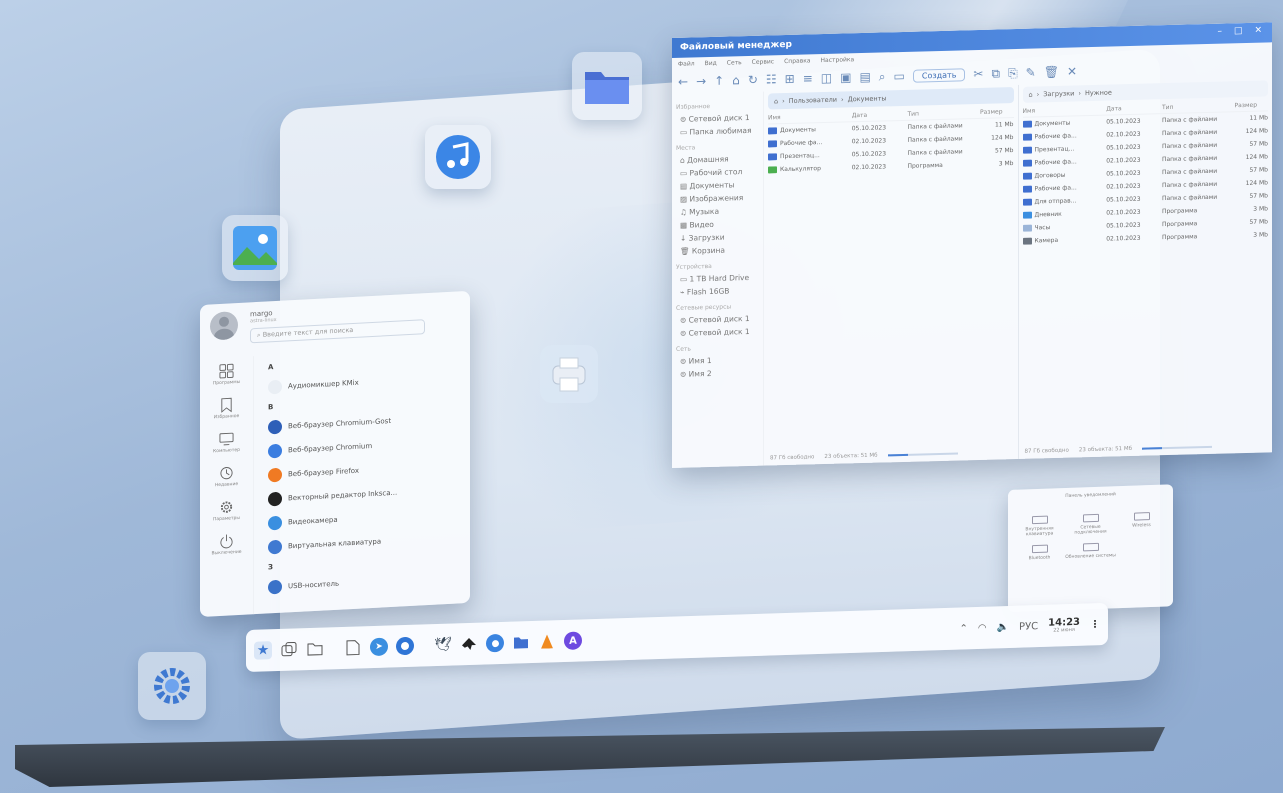 The image size is (1283, 793). I want to click on breadcrumb-item: Документы, so click(867, 98).